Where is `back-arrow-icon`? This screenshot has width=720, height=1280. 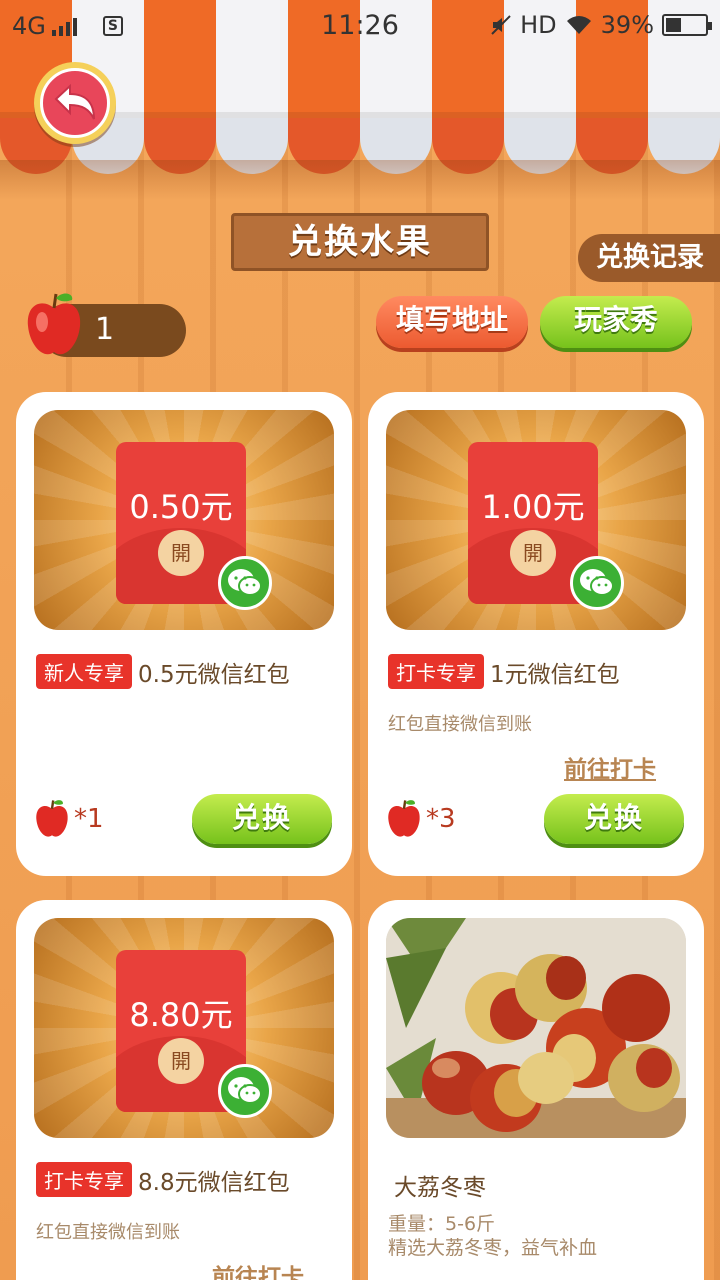 back-arrow-icon is located at coordinates (74, 101).